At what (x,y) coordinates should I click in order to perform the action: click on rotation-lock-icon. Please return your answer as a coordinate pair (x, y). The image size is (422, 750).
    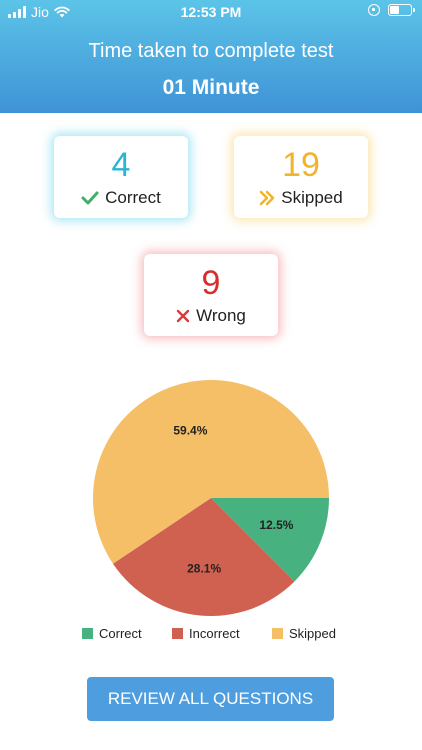
    Looking at the image, I should click on (374, 10).